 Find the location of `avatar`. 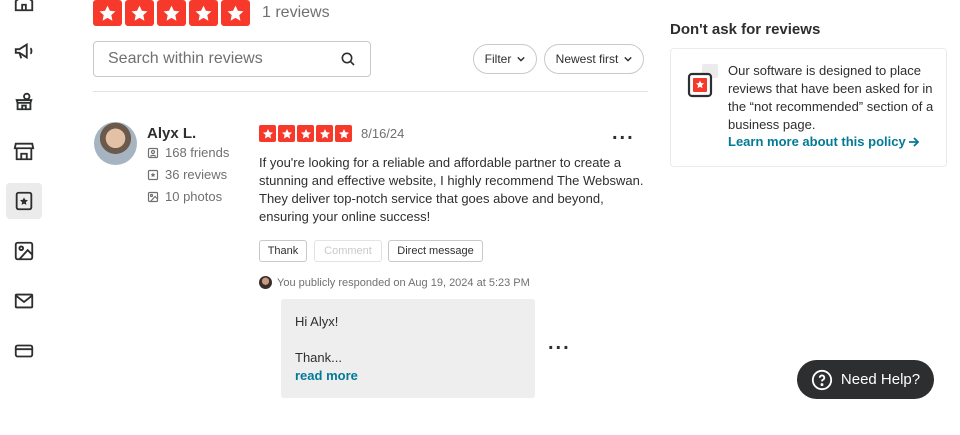

avatar is located at coordinates (115, 143).